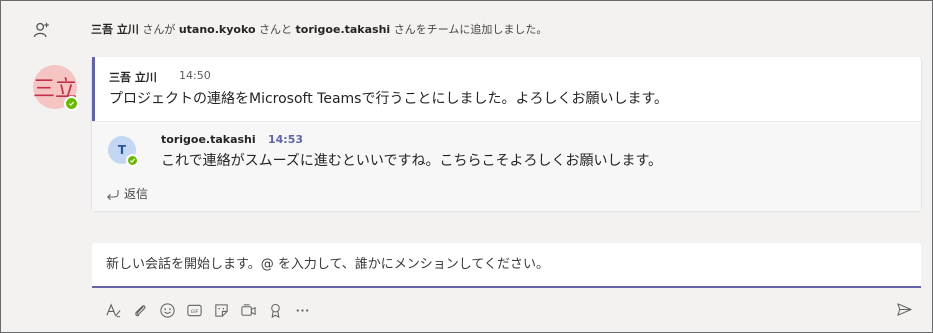  I want to click on system-message-user2: torigoe.takashi, so click(343, 29).